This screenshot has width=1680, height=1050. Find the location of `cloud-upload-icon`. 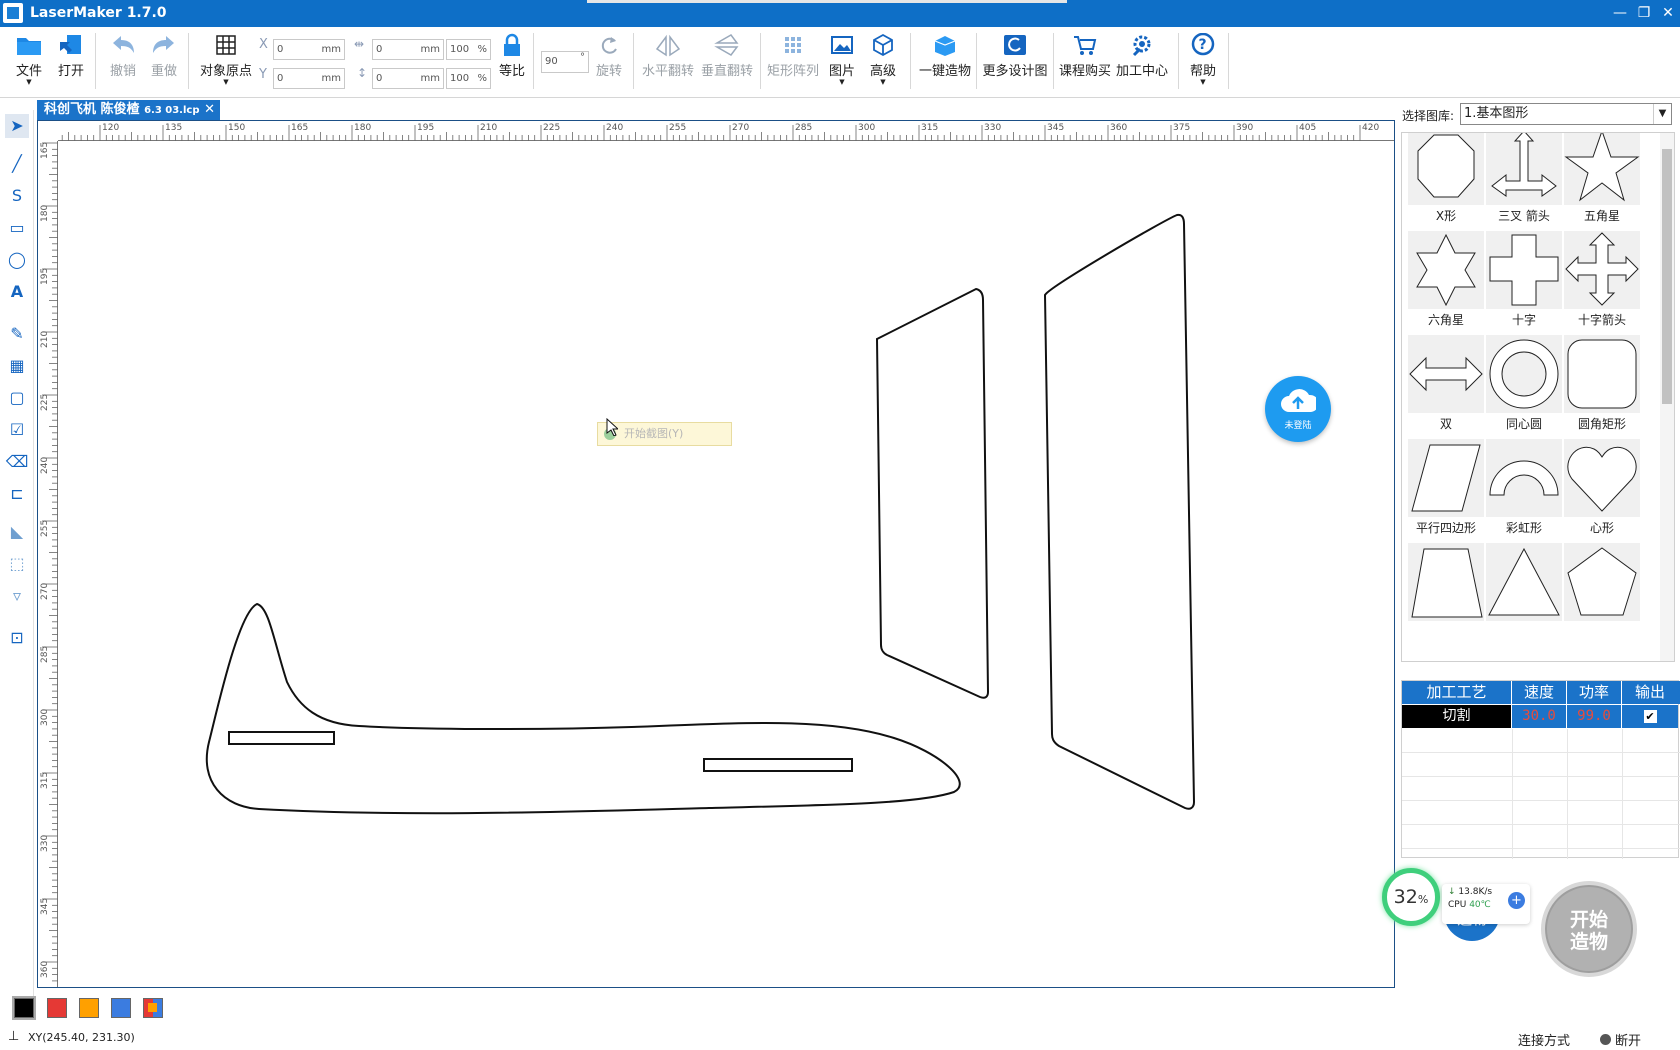

cloud-upload-icon is located at coordinates (1298, 400).